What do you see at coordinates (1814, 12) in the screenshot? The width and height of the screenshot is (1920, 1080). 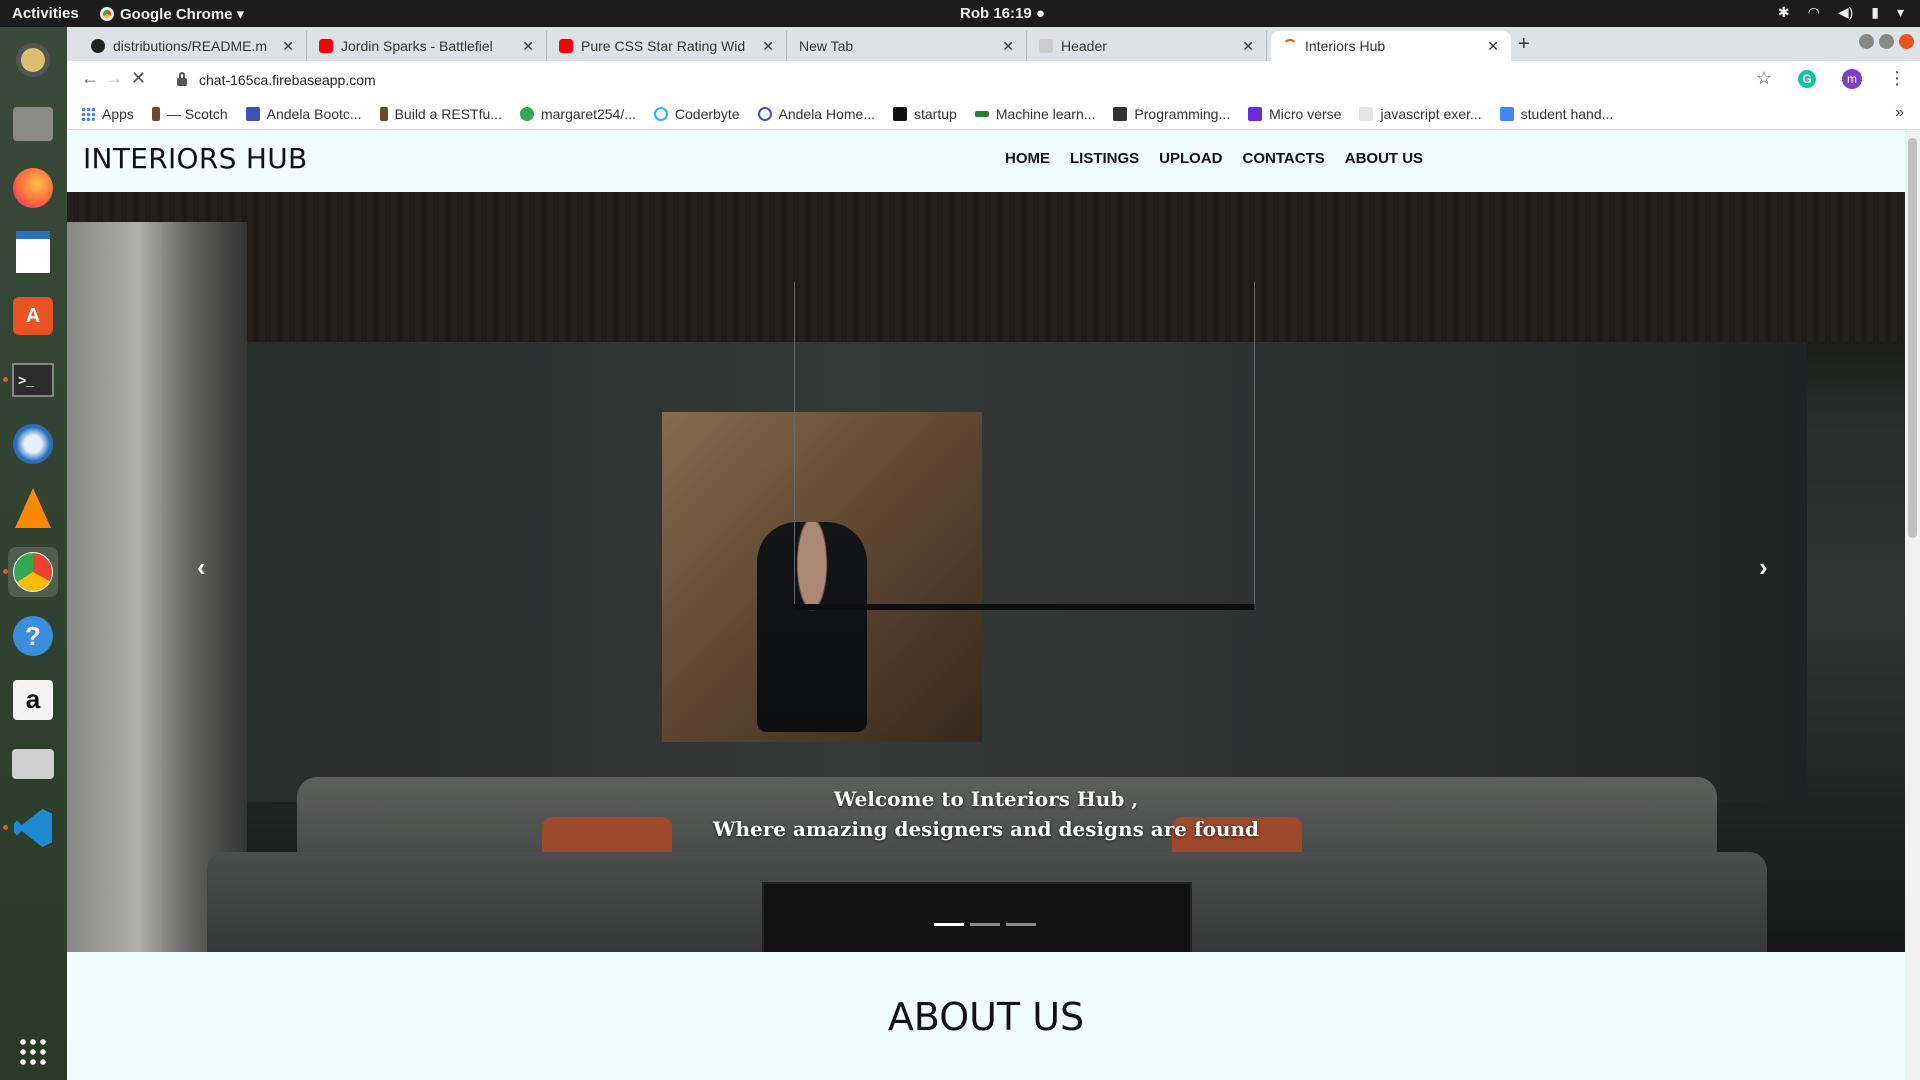 I see `wifi-icon: ◠` at bounding box center [1814, 12].